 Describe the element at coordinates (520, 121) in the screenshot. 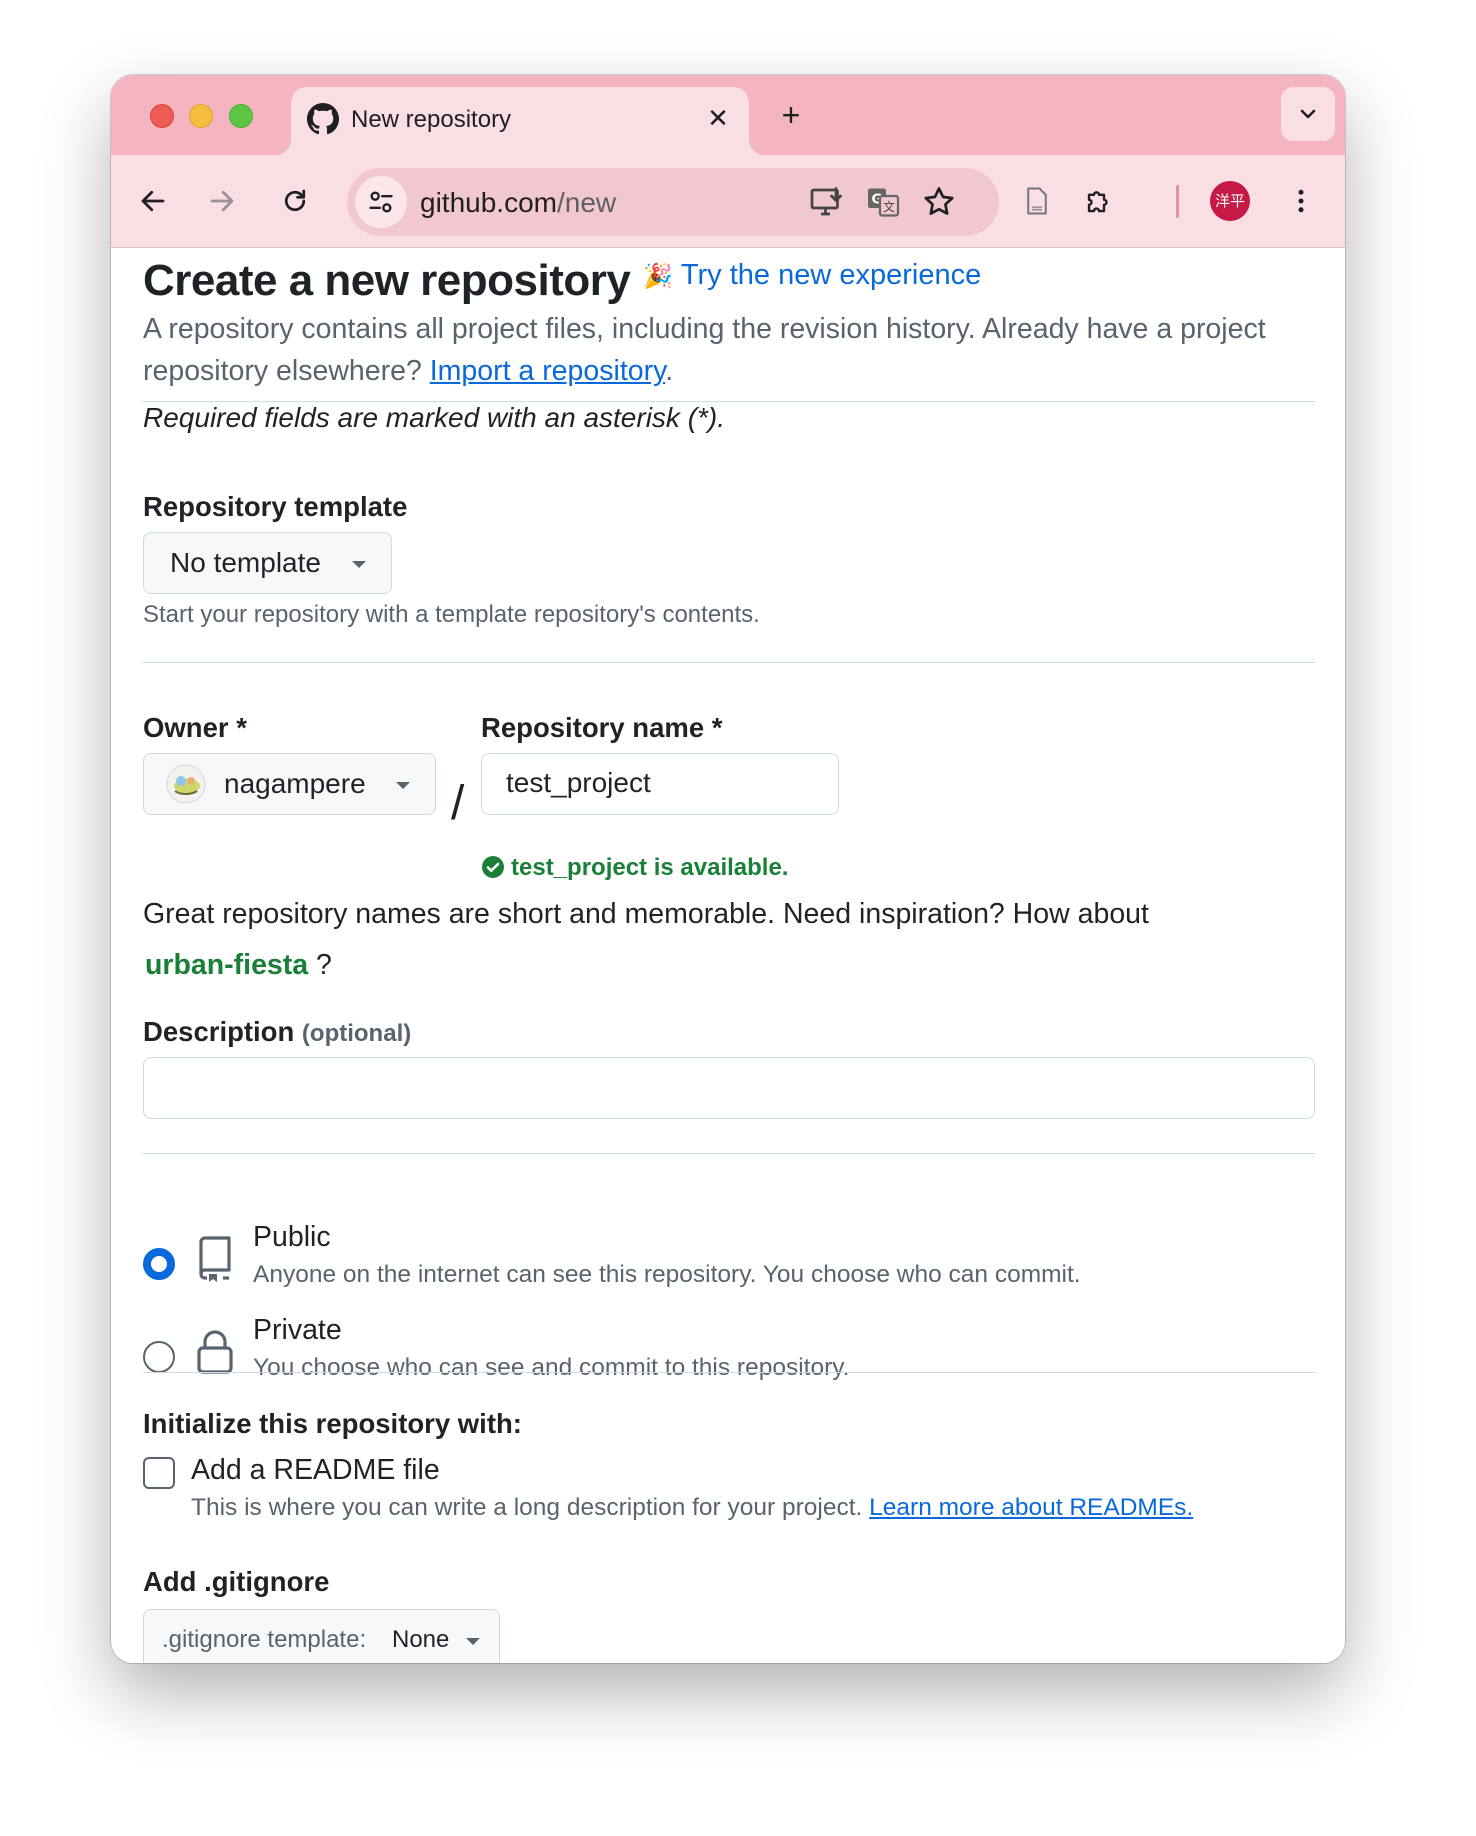

I see `tab-new-repository: New repository ✕` at that location.